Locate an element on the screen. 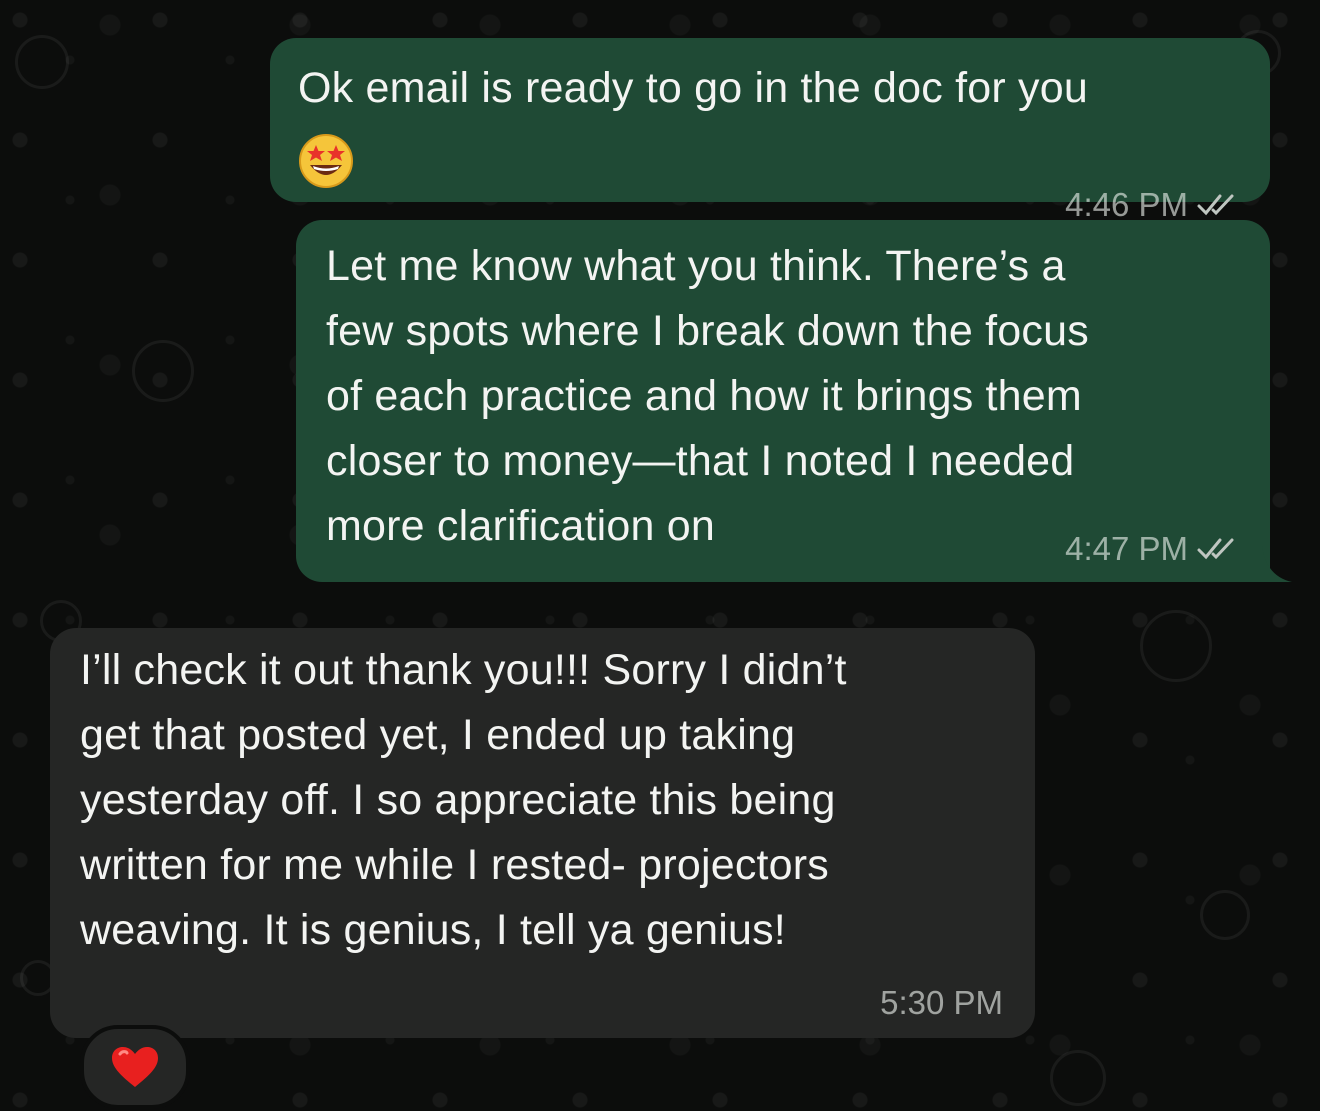 The image size is (1320, 1111). message-reaction is located at coordinates (135, 1067).